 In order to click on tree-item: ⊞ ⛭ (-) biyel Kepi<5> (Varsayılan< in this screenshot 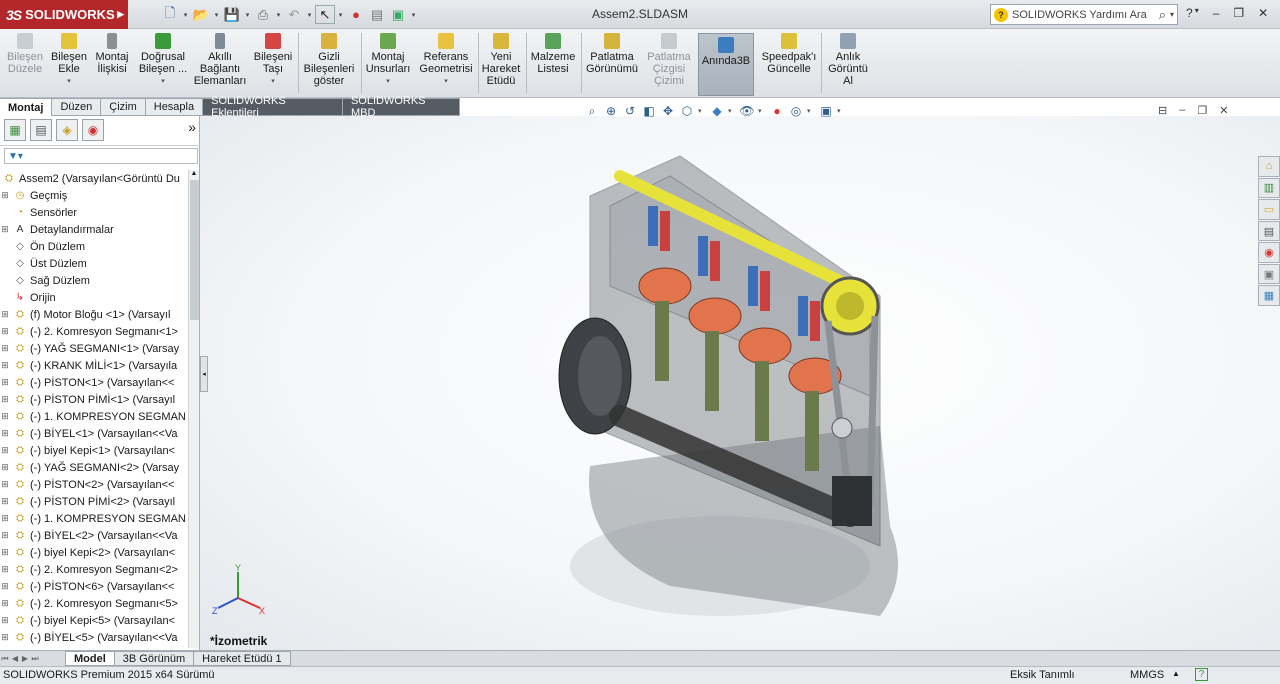, I will do `click(94, 620)`.